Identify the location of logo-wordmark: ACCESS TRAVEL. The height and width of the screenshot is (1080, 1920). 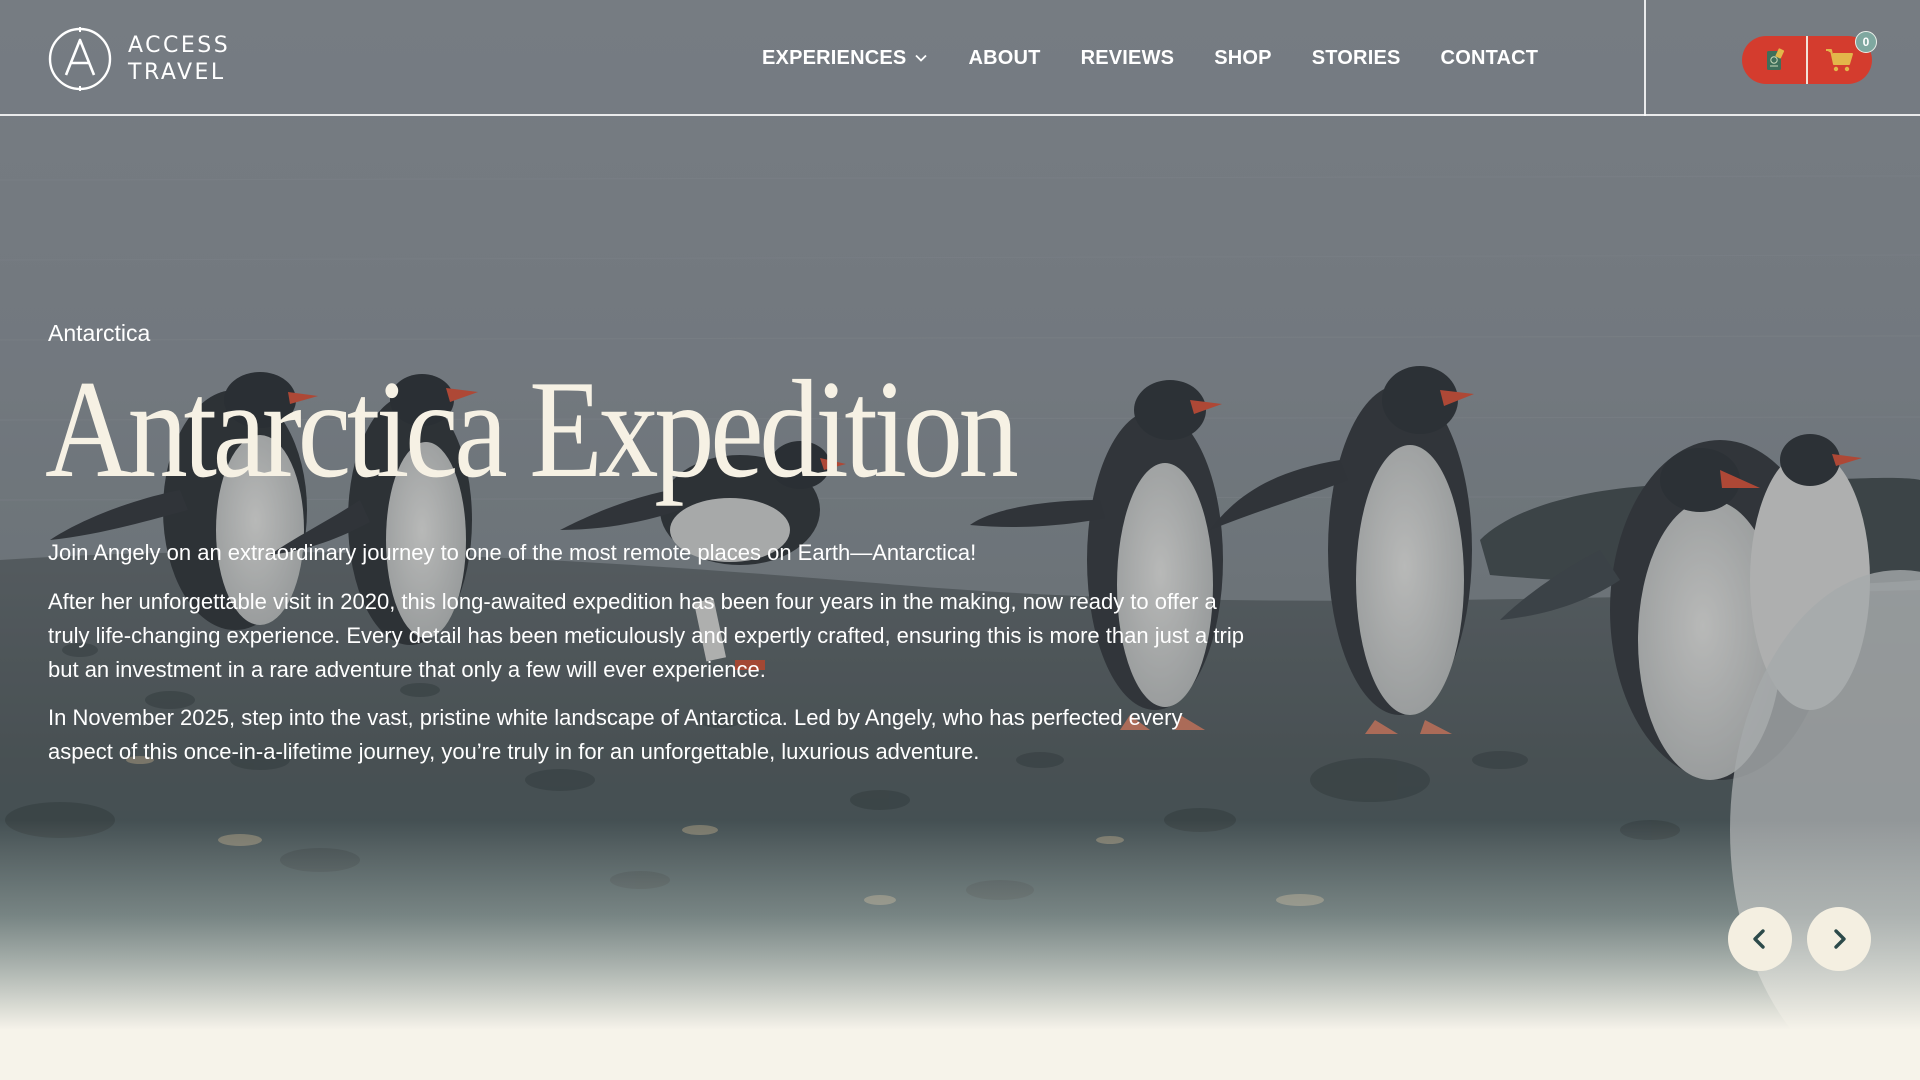
(179, 59).